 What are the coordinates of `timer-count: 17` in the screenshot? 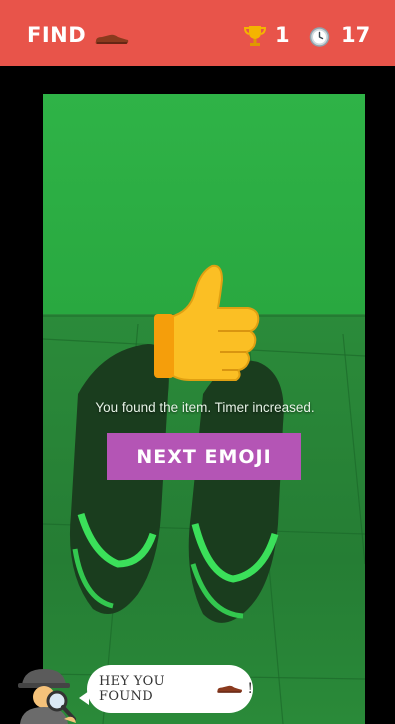 It's located at (356, 35).